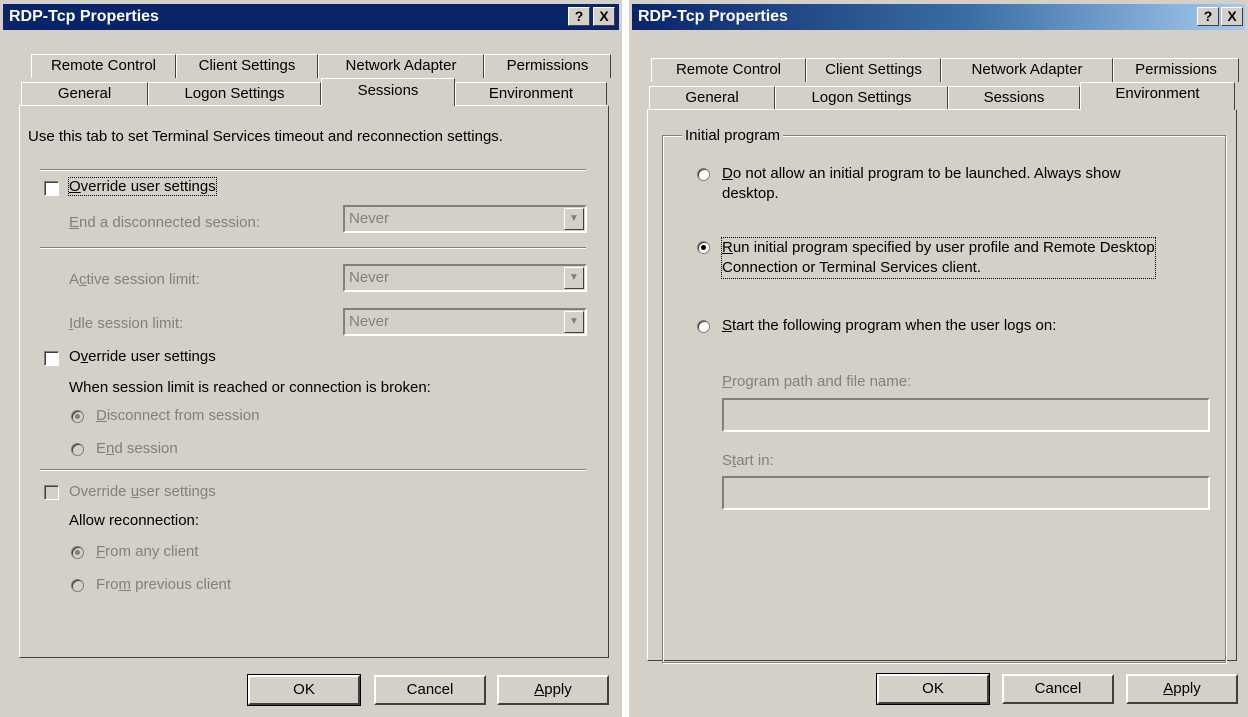  I want to click on initial-program-legend: Initial program, so click(733, 135).